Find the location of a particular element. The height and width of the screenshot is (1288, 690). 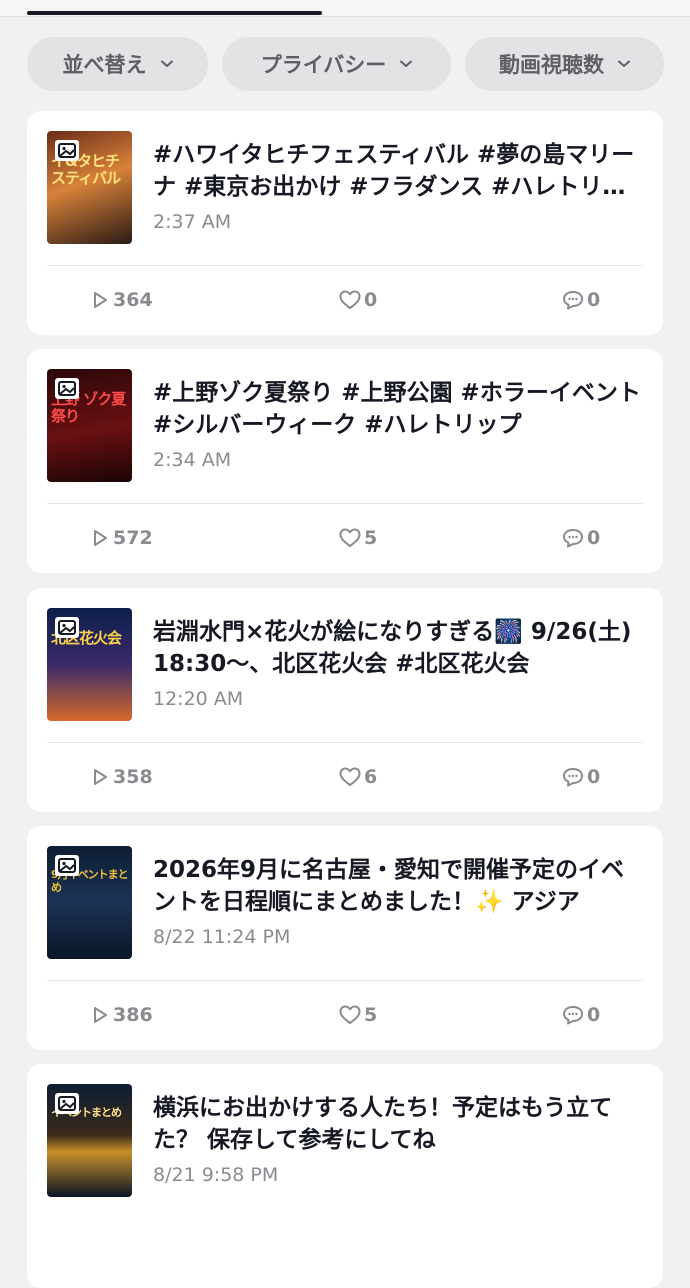

privacy-filter-label: プライバシー is located at coordinates (323, 65).